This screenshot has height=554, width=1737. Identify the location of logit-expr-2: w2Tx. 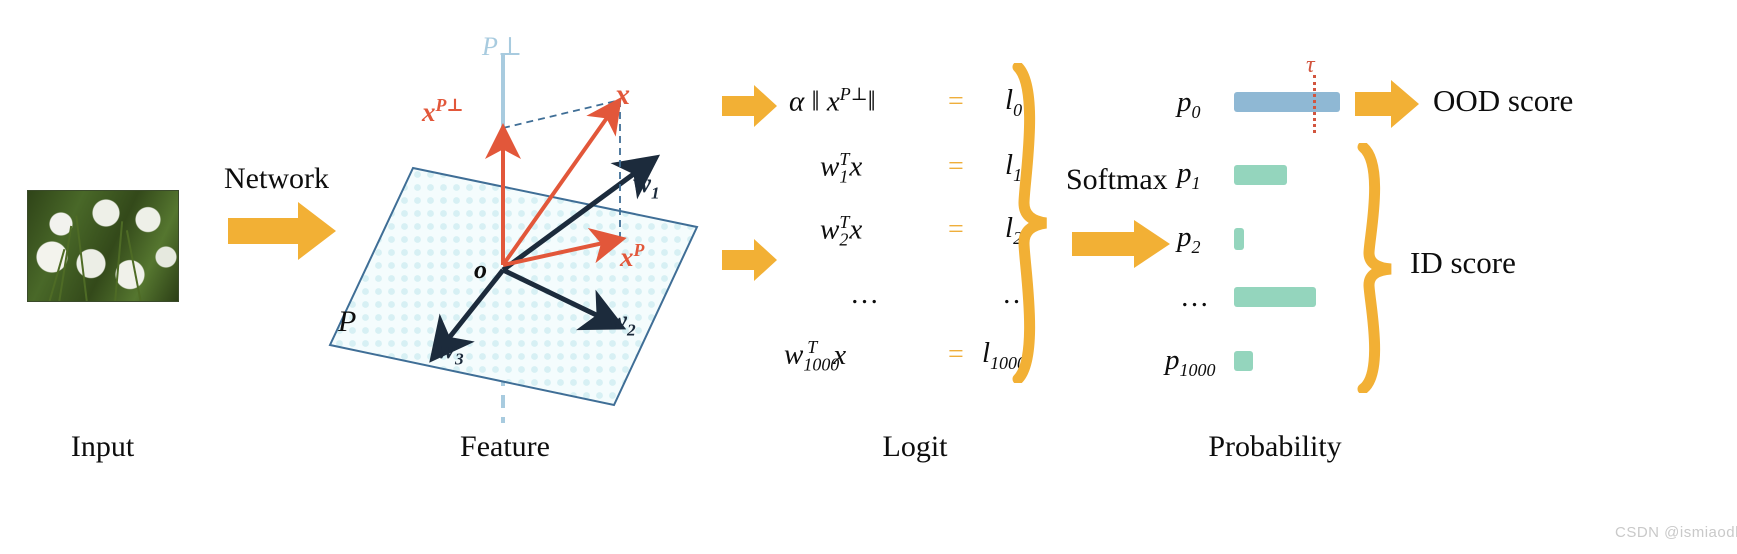
(841, 231).